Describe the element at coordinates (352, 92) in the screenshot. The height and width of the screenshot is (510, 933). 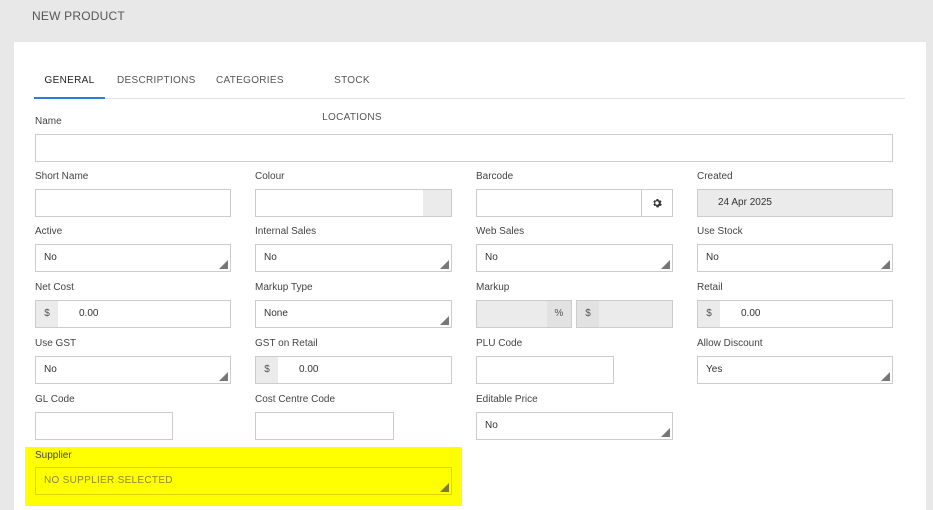
I see `tab-stock-locations: STOCK LOCATIONS` at that location.